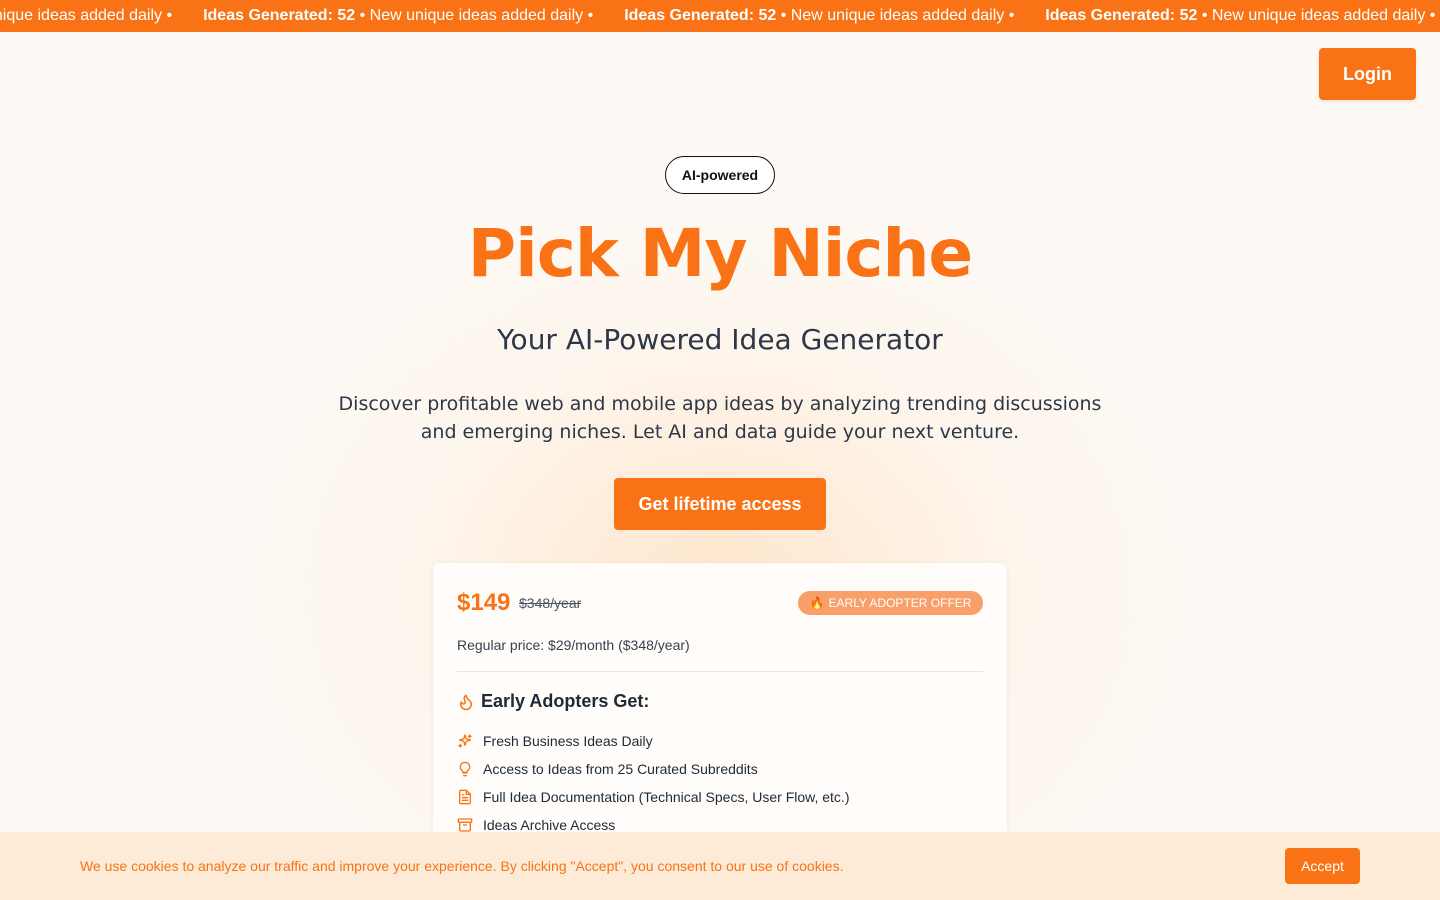 This screenshot has width=1440, height=900. I want to click on feature-item: Fresh Business Ideas Daily, so click(653, 741).